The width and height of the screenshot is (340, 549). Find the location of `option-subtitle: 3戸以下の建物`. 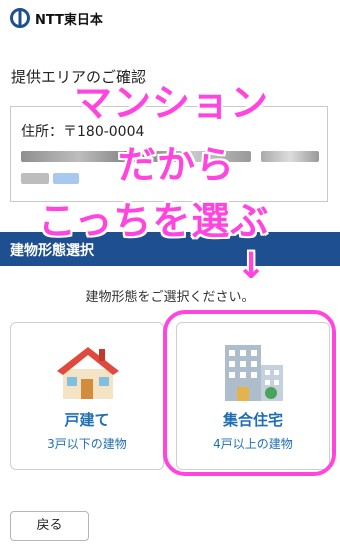

option-subtitle: 3戸以下の建物 is located at coordinates (87, 444).